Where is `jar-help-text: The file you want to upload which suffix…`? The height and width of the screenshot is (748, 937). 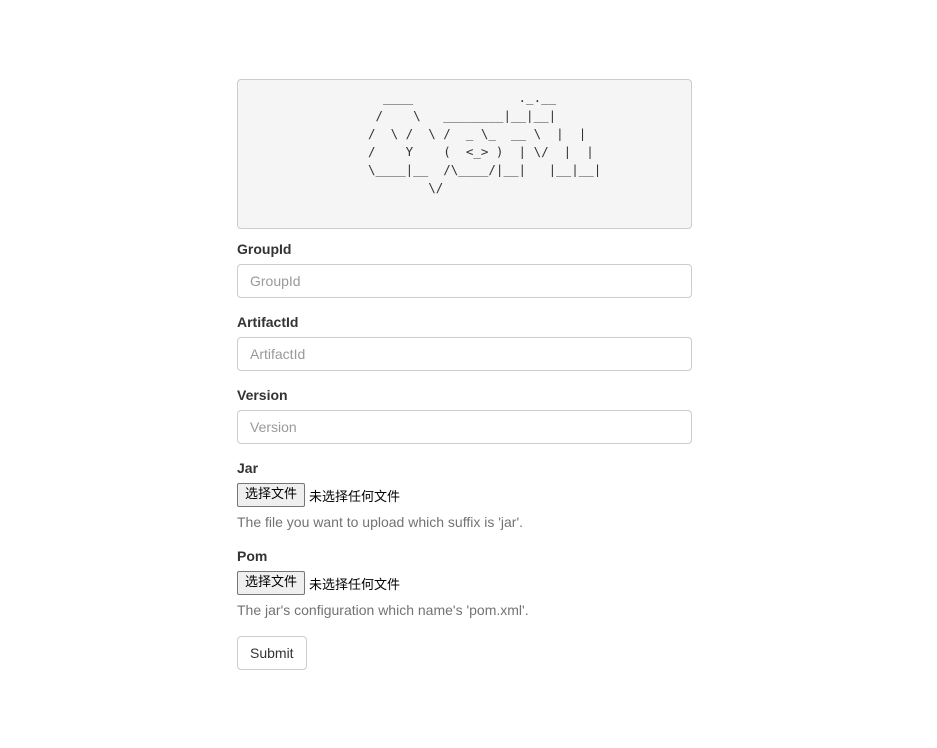 jar-help-text: The file you want to upload which suffix… is located at coordinates (380, 522).